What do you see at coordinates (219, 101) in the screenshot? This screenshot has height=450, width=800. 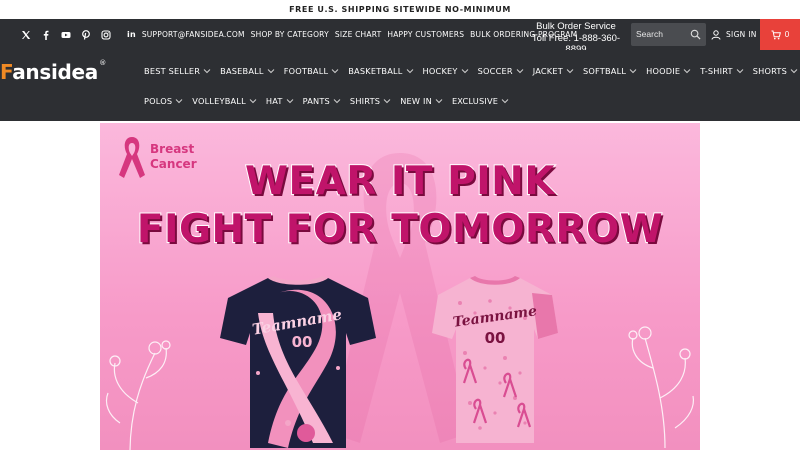 I see `nav-item-label: VOLLEYBALL` at bounding box center [219, 101].